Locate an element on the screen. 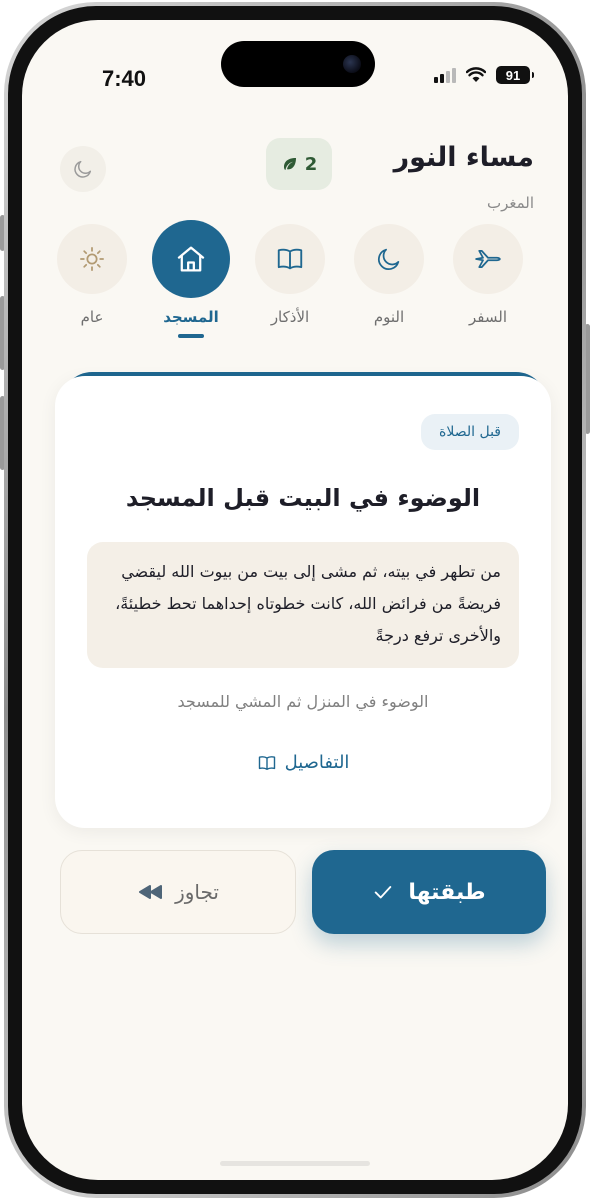 The height and width of the screenshot is (1200, 590). category-travel-circle is located at coordinates (488, 259).